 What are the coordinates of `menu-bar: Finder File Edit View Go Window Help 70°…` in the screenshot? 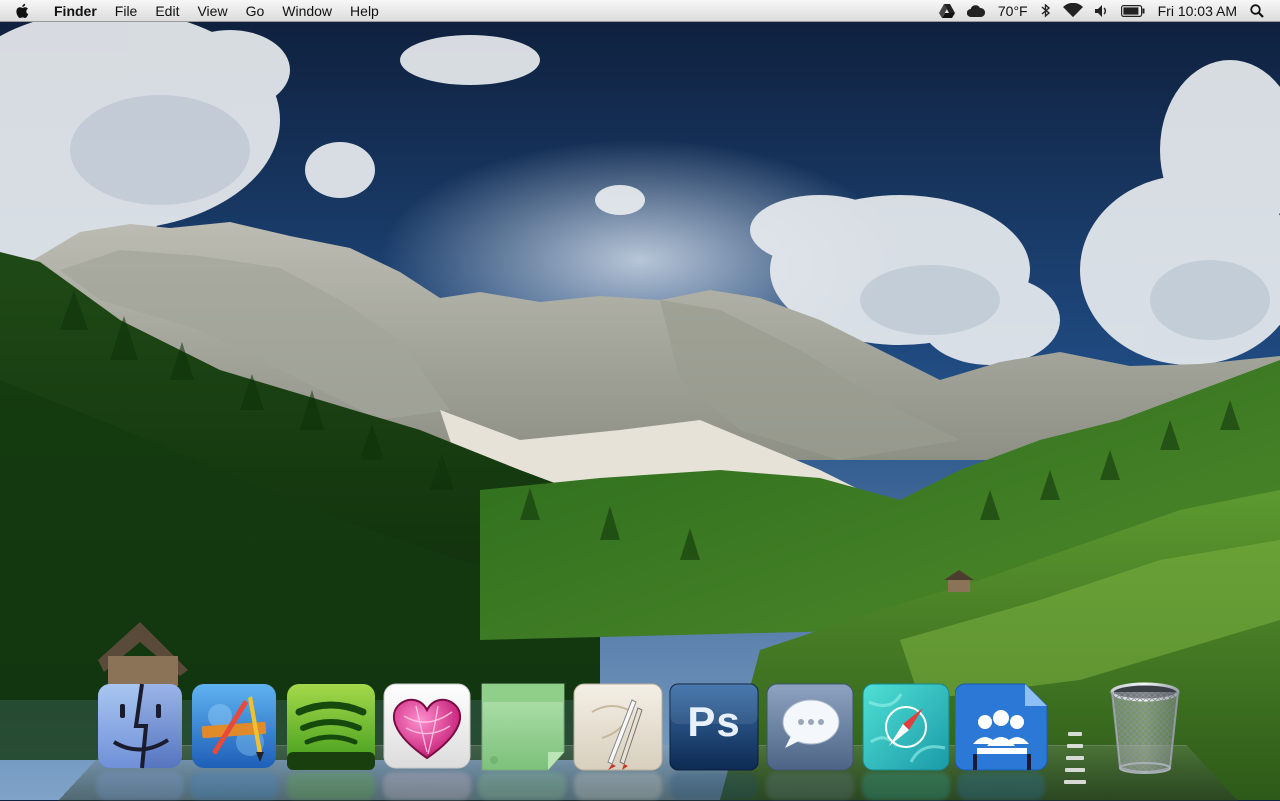 It's located at (640, 11).